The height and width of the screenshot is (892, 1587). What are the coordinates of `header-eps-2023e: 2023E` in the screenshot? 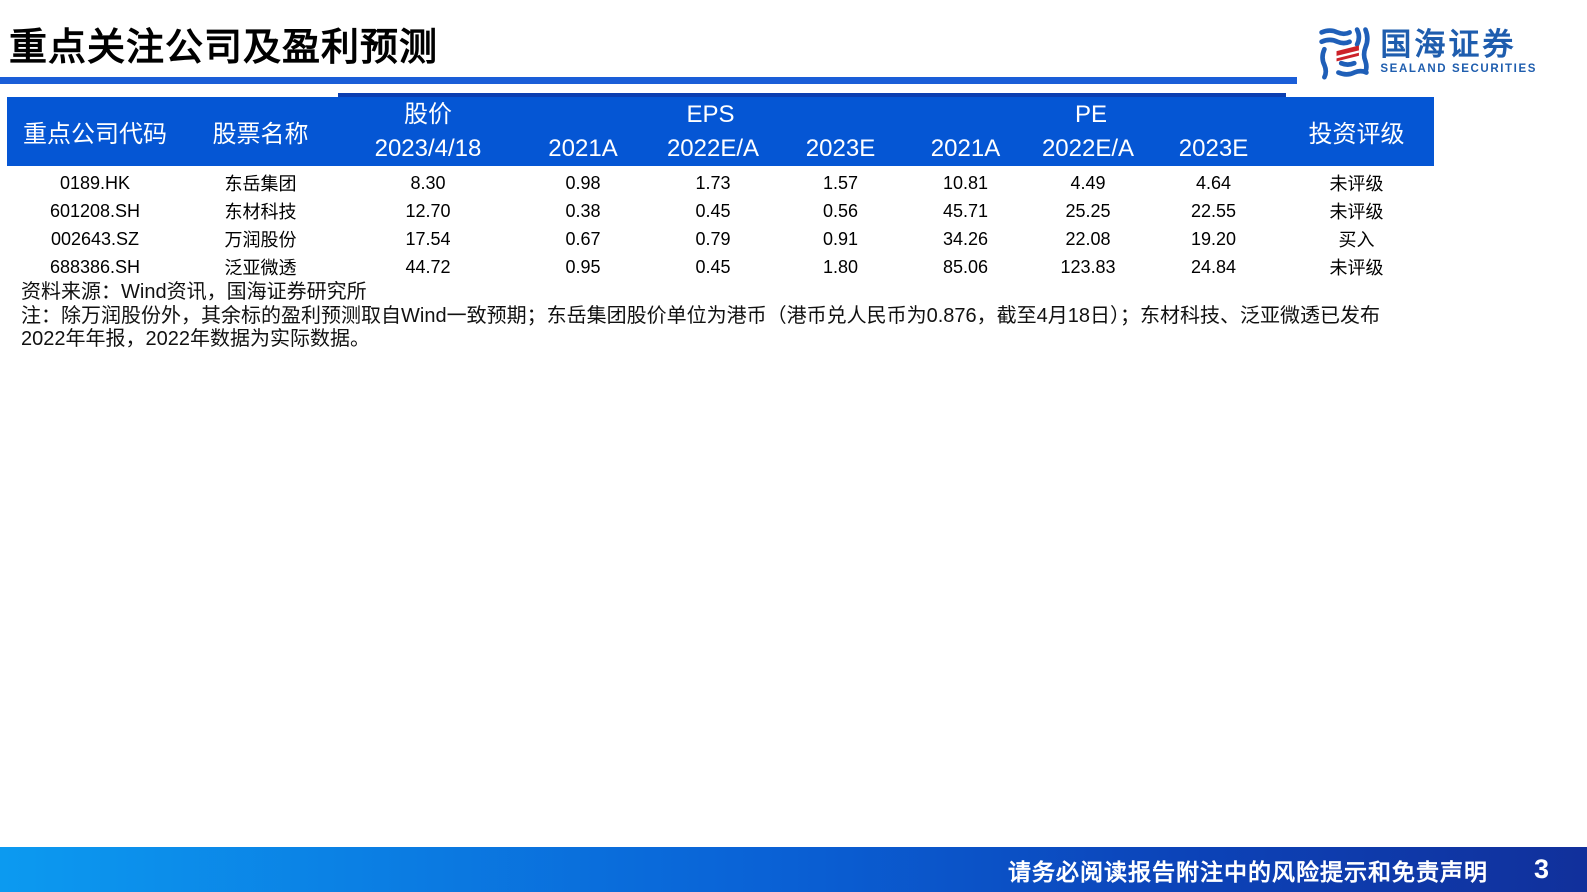 It's located at (840, 148).